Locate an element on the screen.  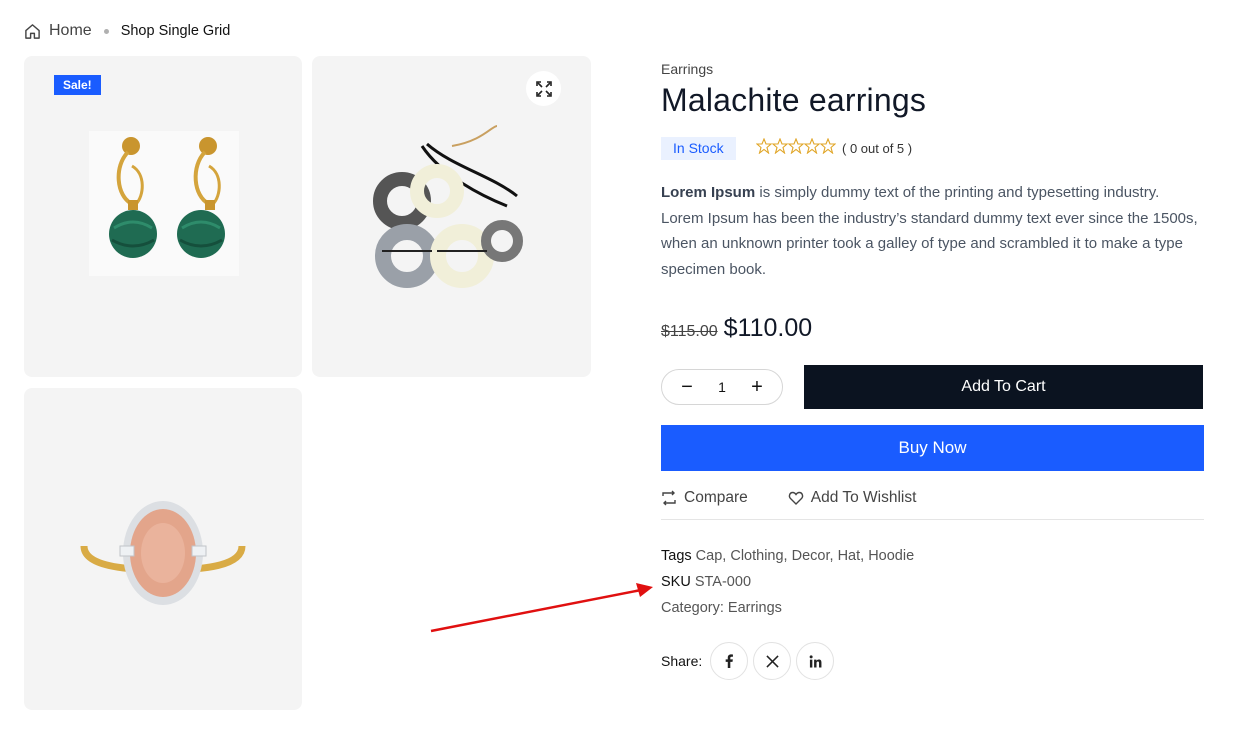
quantity-value: 1 is located at coordinates (722, 387).